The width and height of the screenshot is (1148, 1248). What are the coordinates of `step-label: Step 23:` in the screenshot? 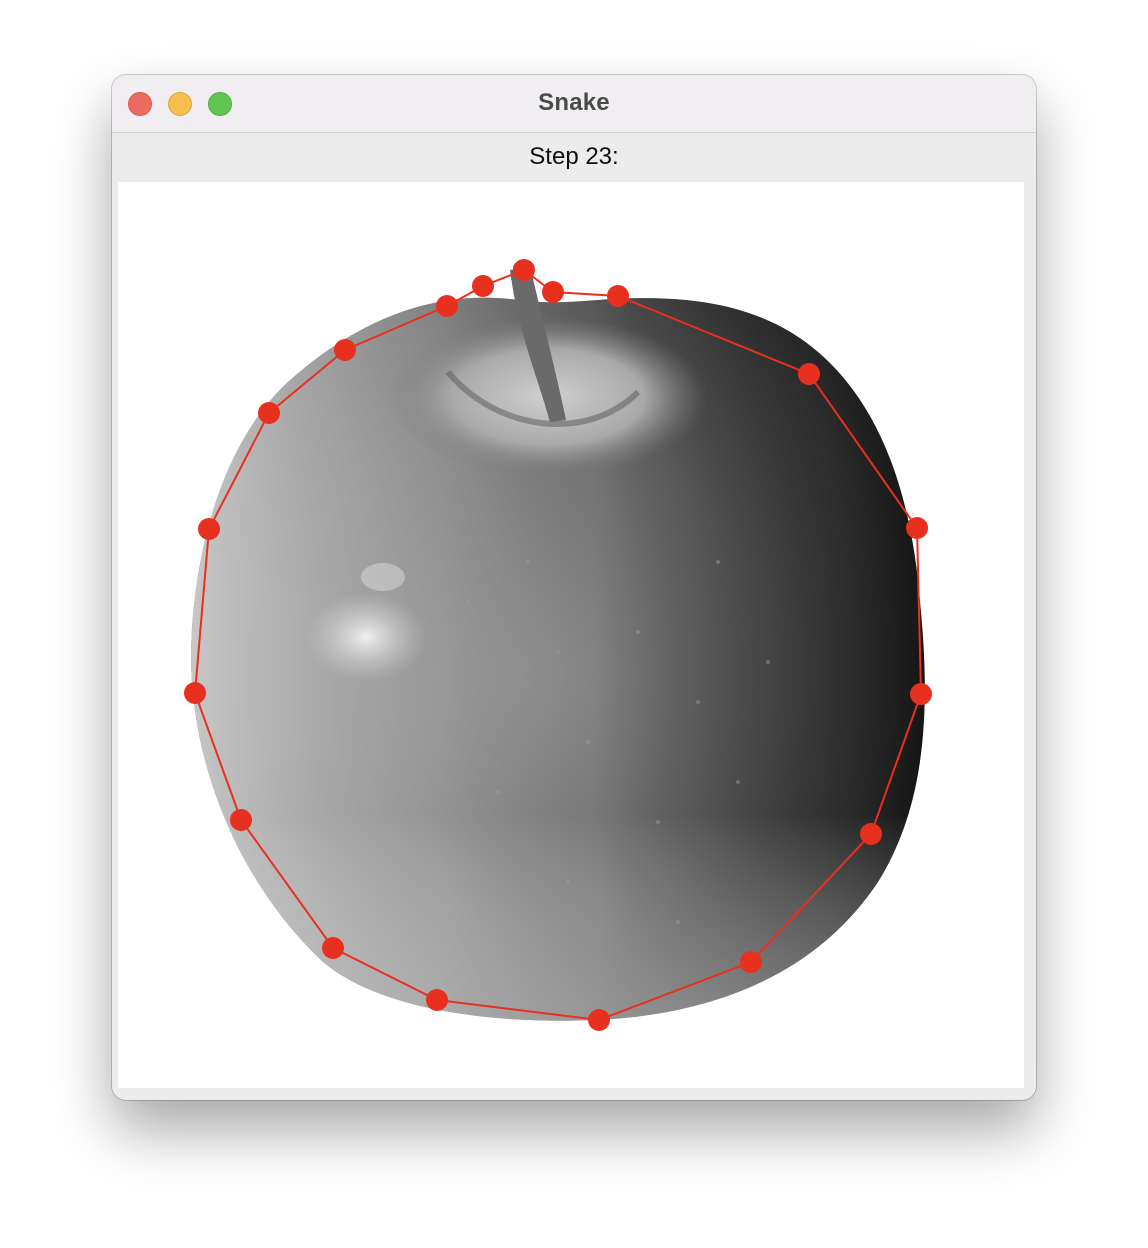 It's located at (574, 156).